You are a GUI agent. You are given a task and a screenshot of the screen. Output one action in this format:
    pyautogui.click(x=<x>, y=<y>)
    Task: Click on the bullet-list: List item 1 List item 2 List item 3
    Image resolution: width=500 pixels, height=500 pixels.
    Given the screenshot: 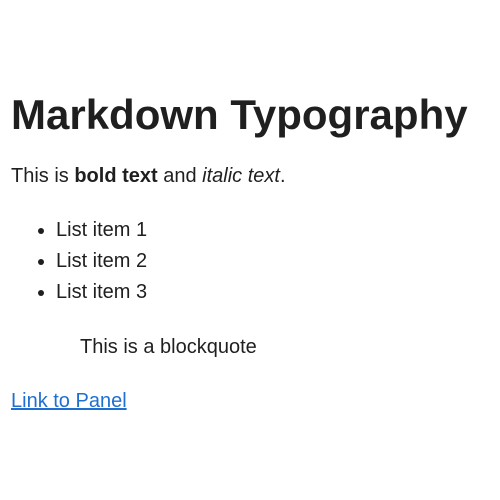 What is the action you would take?
    pyautogui.click(x=81, y=261)
    